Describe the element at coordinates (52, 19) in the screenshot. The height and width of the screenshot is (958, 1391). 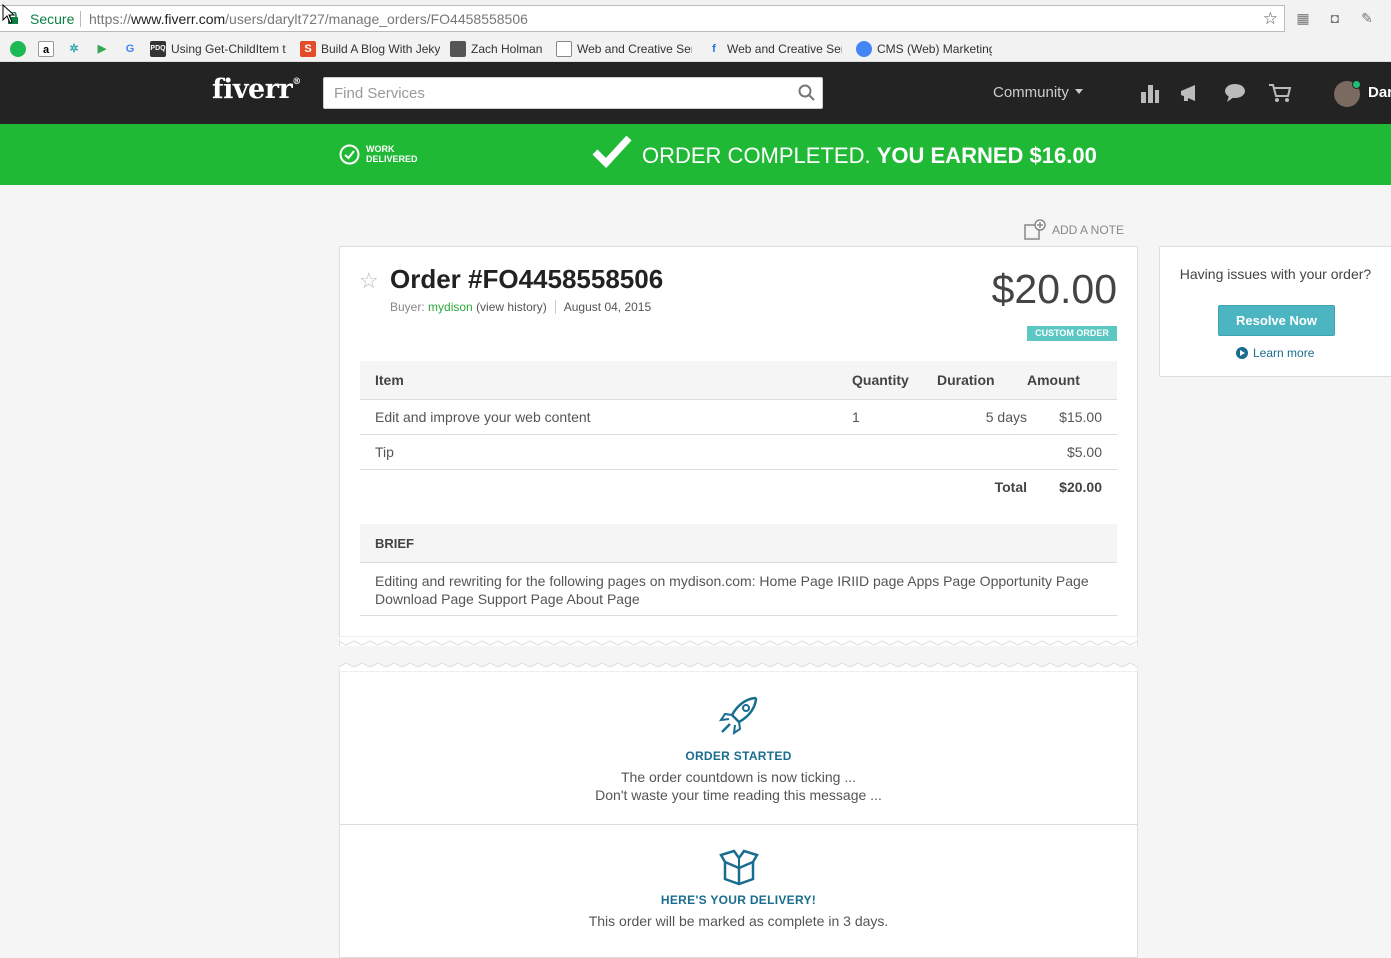
I see `secure-label: Secure` at that location.